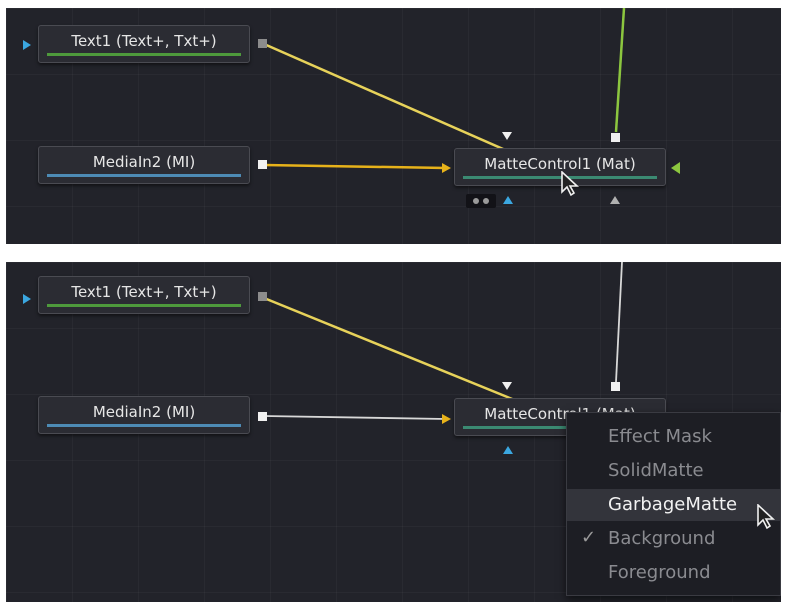 The height and width of the screenshot is (605, 787). Describe the element at coordinates (620, 70) in the screenshot. I see `wire-garbage-input-green` at that location.